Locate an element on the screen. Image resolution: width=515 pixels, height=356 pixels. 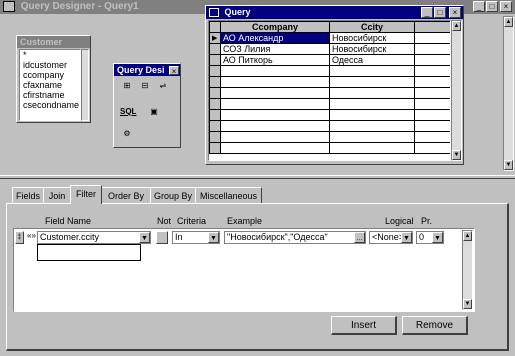
pane-splitter is located at coordinates (257, 177).